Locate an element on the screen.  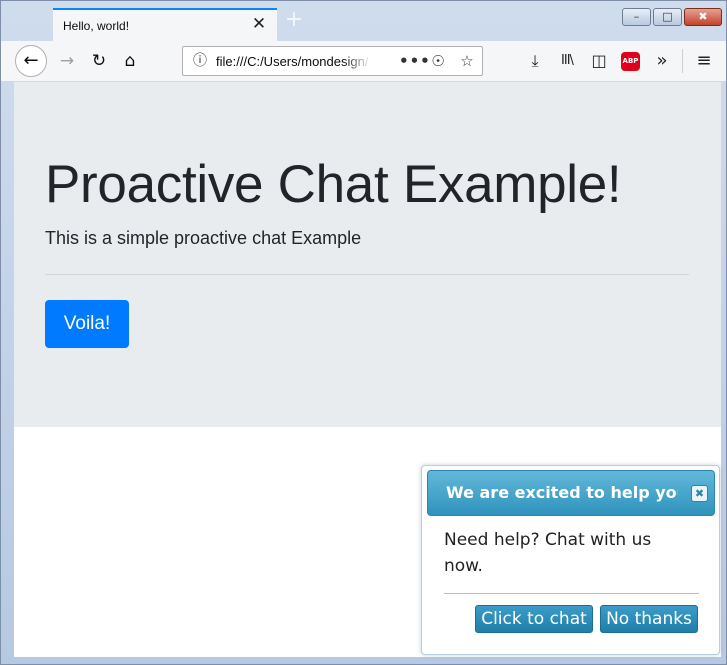
close-icon: ✖ is located at coordinates (703, 16).